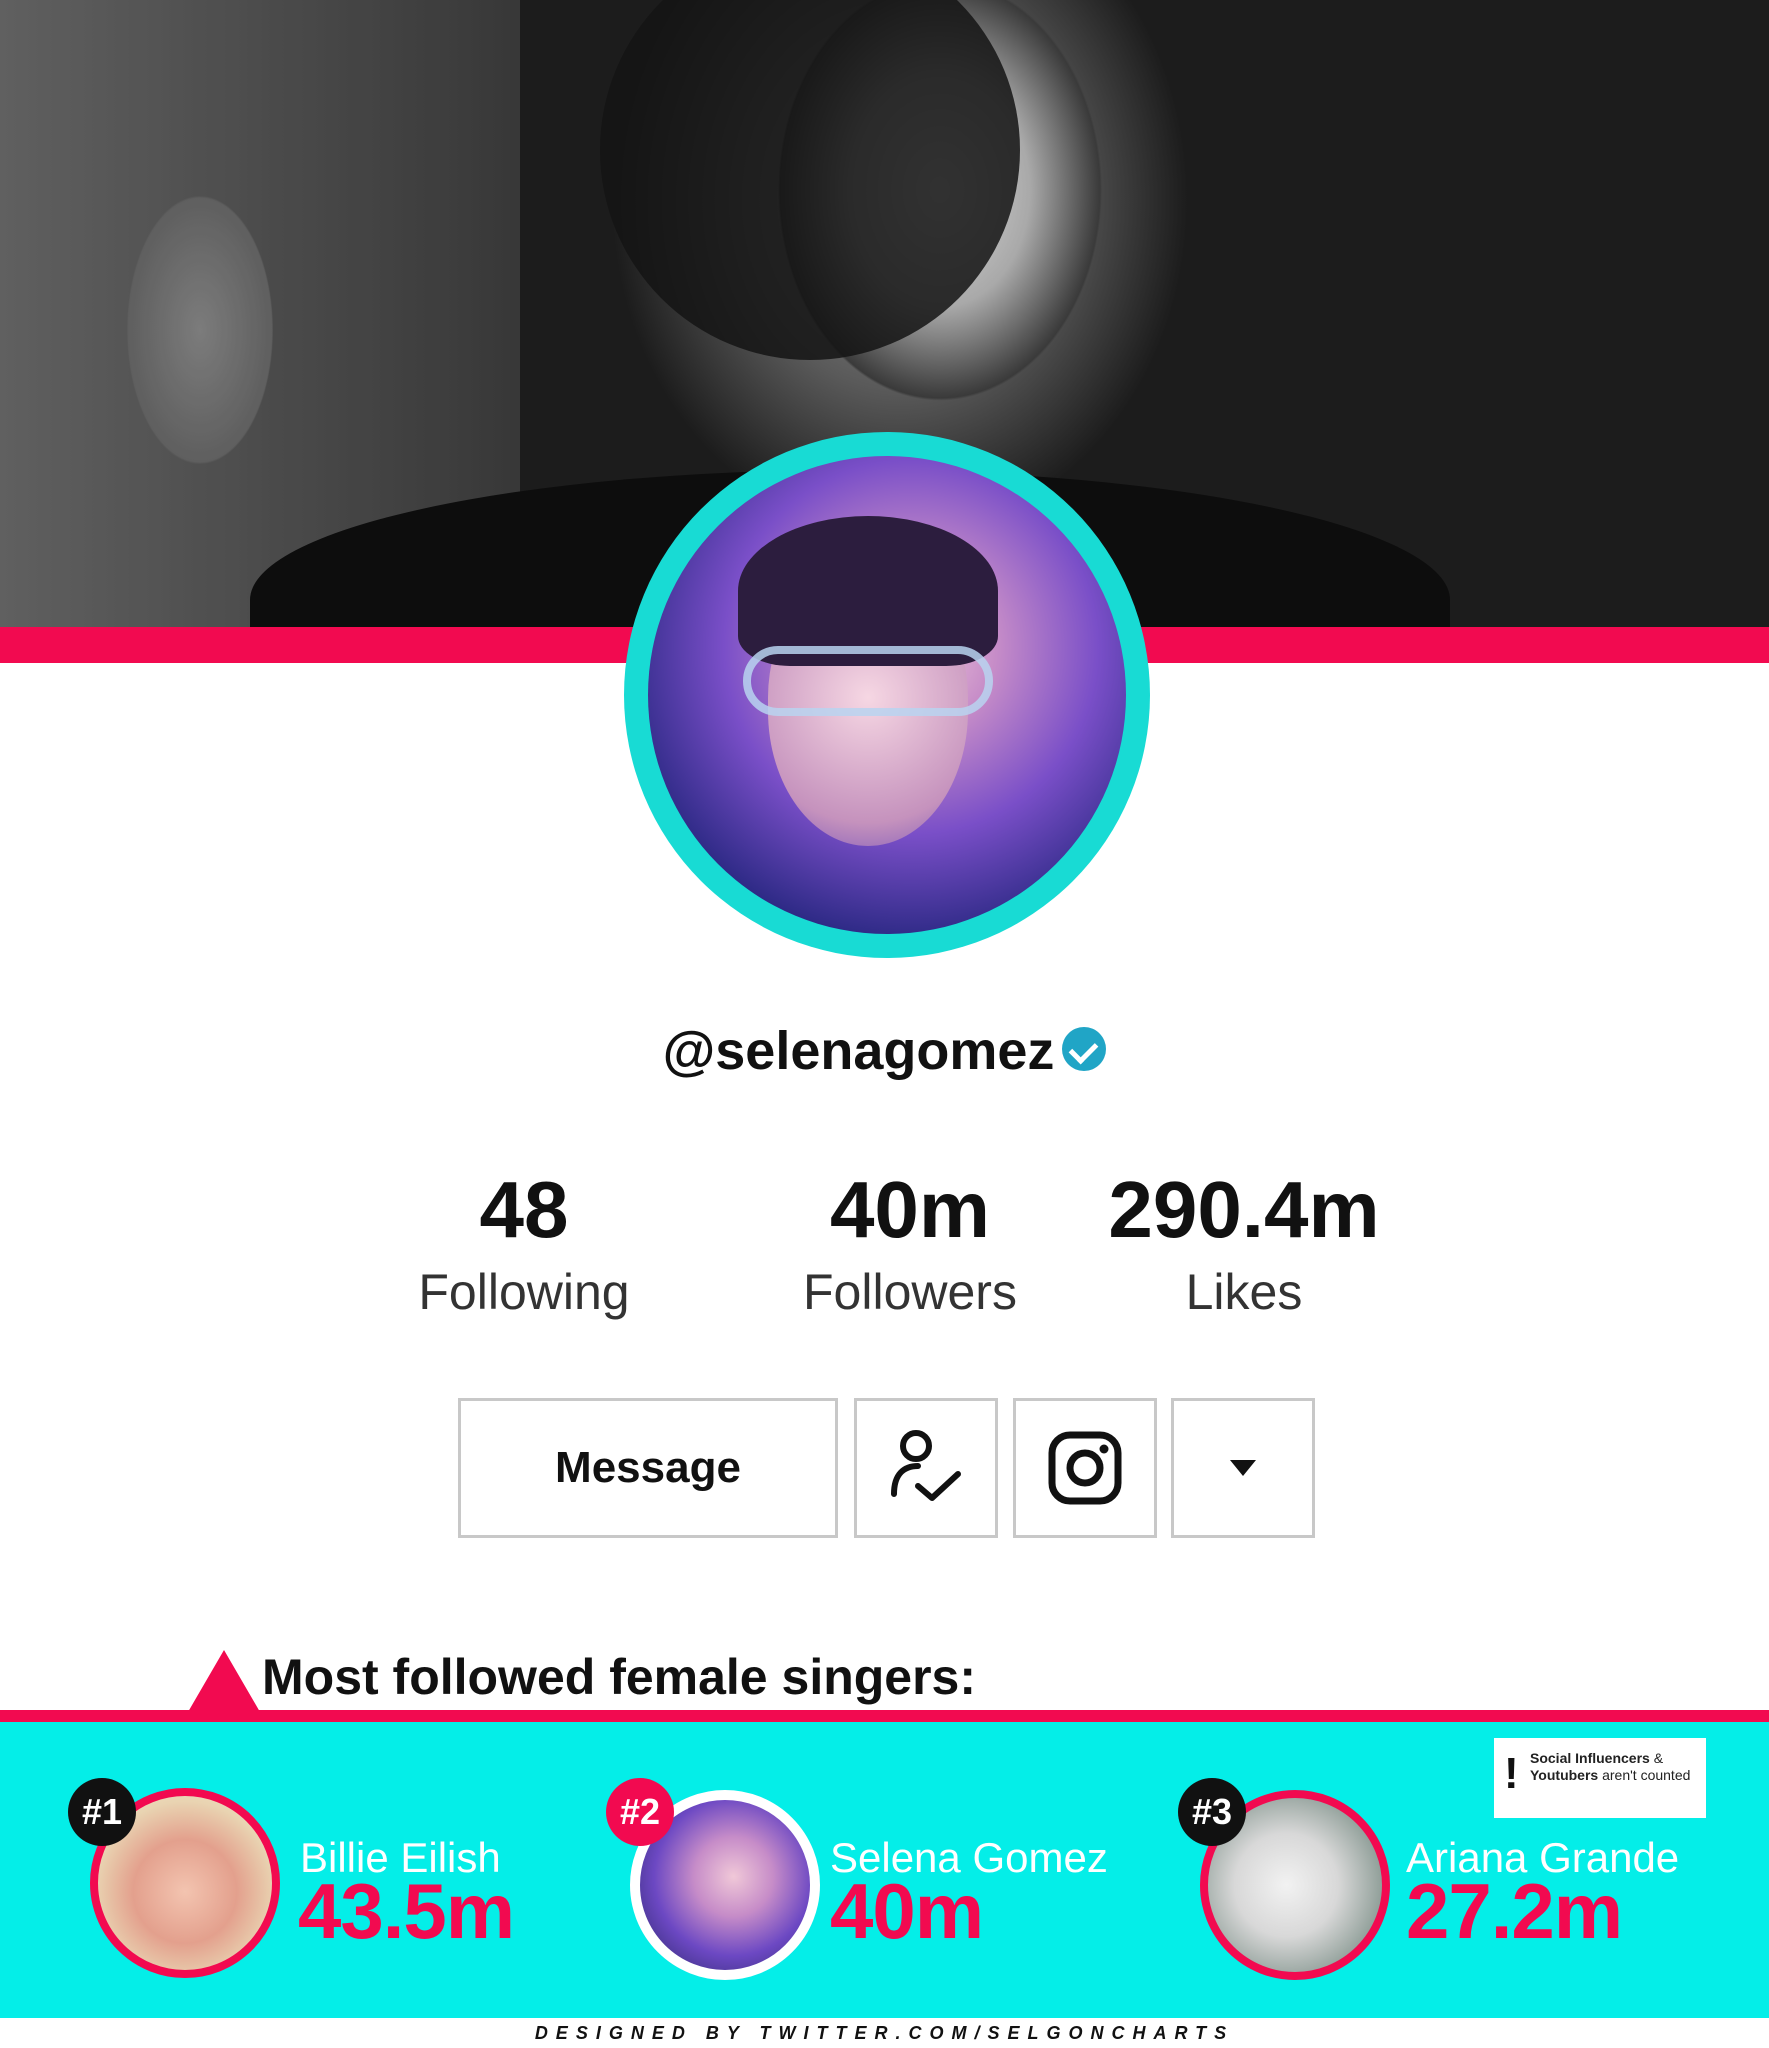 The height and width of the screenshot is (2048, 1769). What do you see at coordinates (1564, 1775) in the screenshot?
I see `note-bold-3: Youtubers` at bounding box center [1564, 1775].